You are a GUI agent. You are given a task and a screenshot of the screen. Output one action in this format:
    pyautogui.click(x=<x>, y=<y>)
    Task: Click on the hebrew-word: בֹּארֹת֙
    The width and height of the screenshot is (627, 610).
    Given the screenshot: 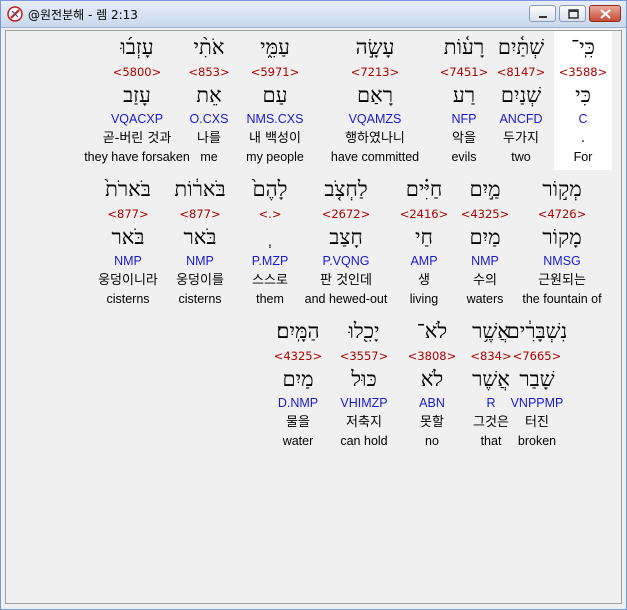 What is the action you would take?
    pyautogui.click(x=128, y=189)
    